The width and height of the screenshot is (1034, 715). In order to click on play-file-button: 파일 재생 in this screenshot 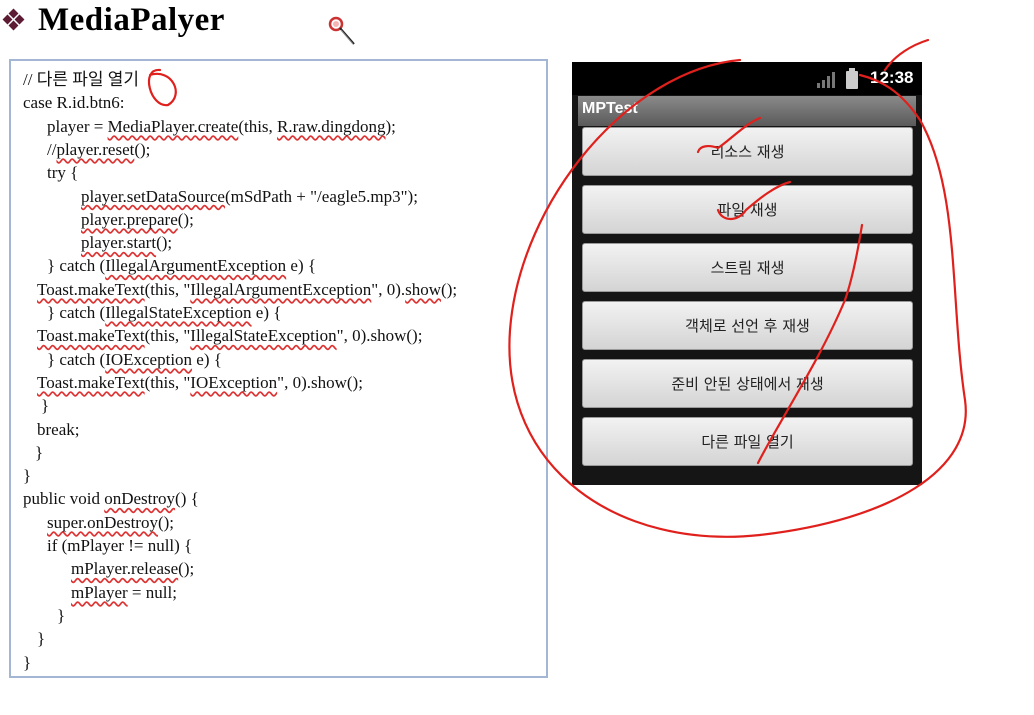, I will do `click(747, 209)`.